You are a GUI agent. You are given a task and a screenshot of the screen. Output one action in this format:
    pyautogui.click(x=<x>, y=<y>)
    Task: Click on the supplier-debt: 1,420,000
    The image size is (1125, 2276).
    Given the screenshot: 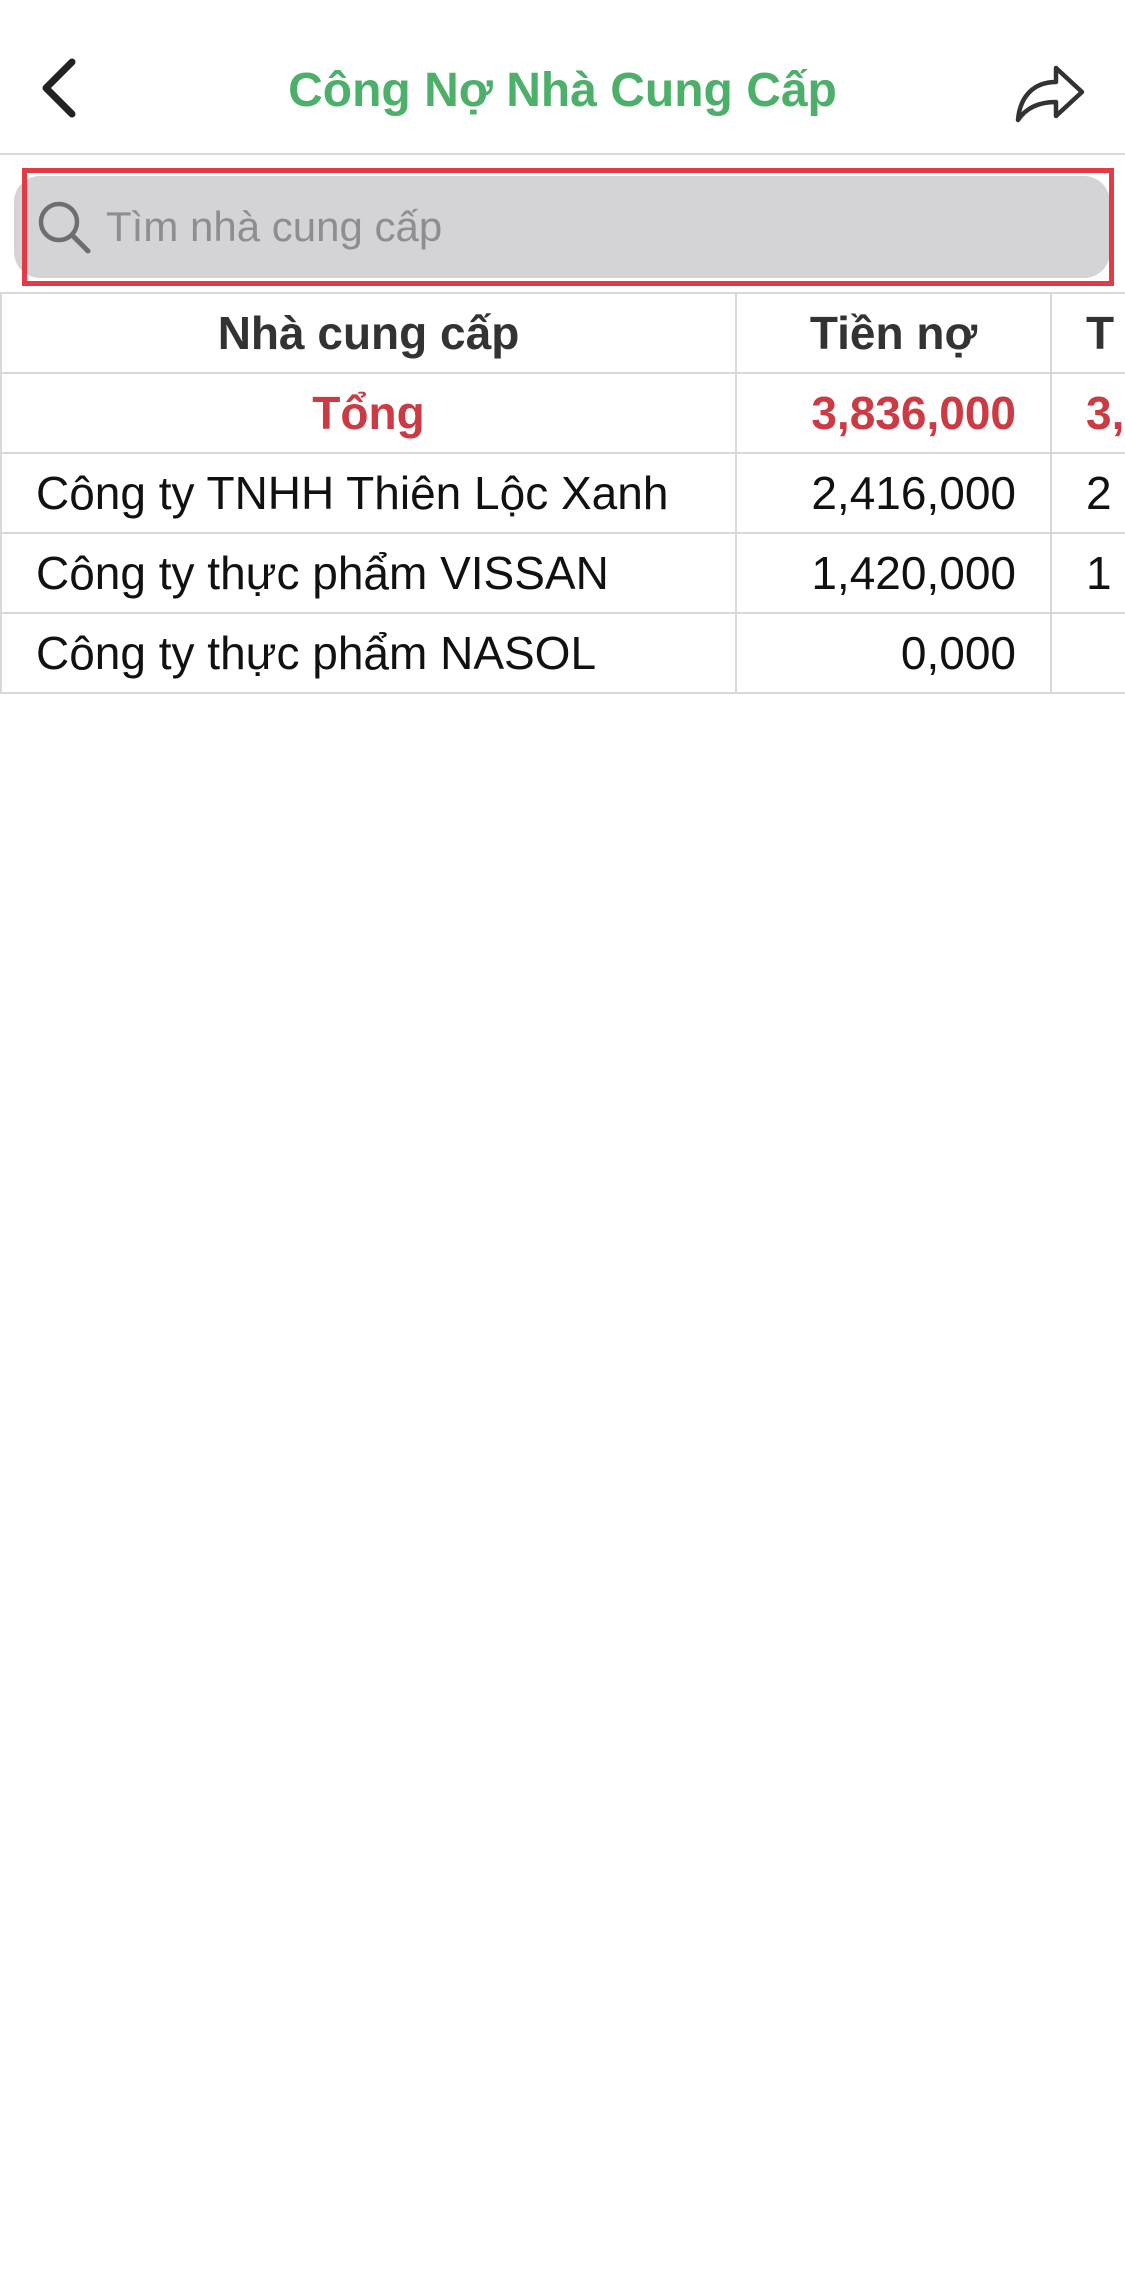 What is the action you would take?
    pyautogui.click(x=893, y=573)
    